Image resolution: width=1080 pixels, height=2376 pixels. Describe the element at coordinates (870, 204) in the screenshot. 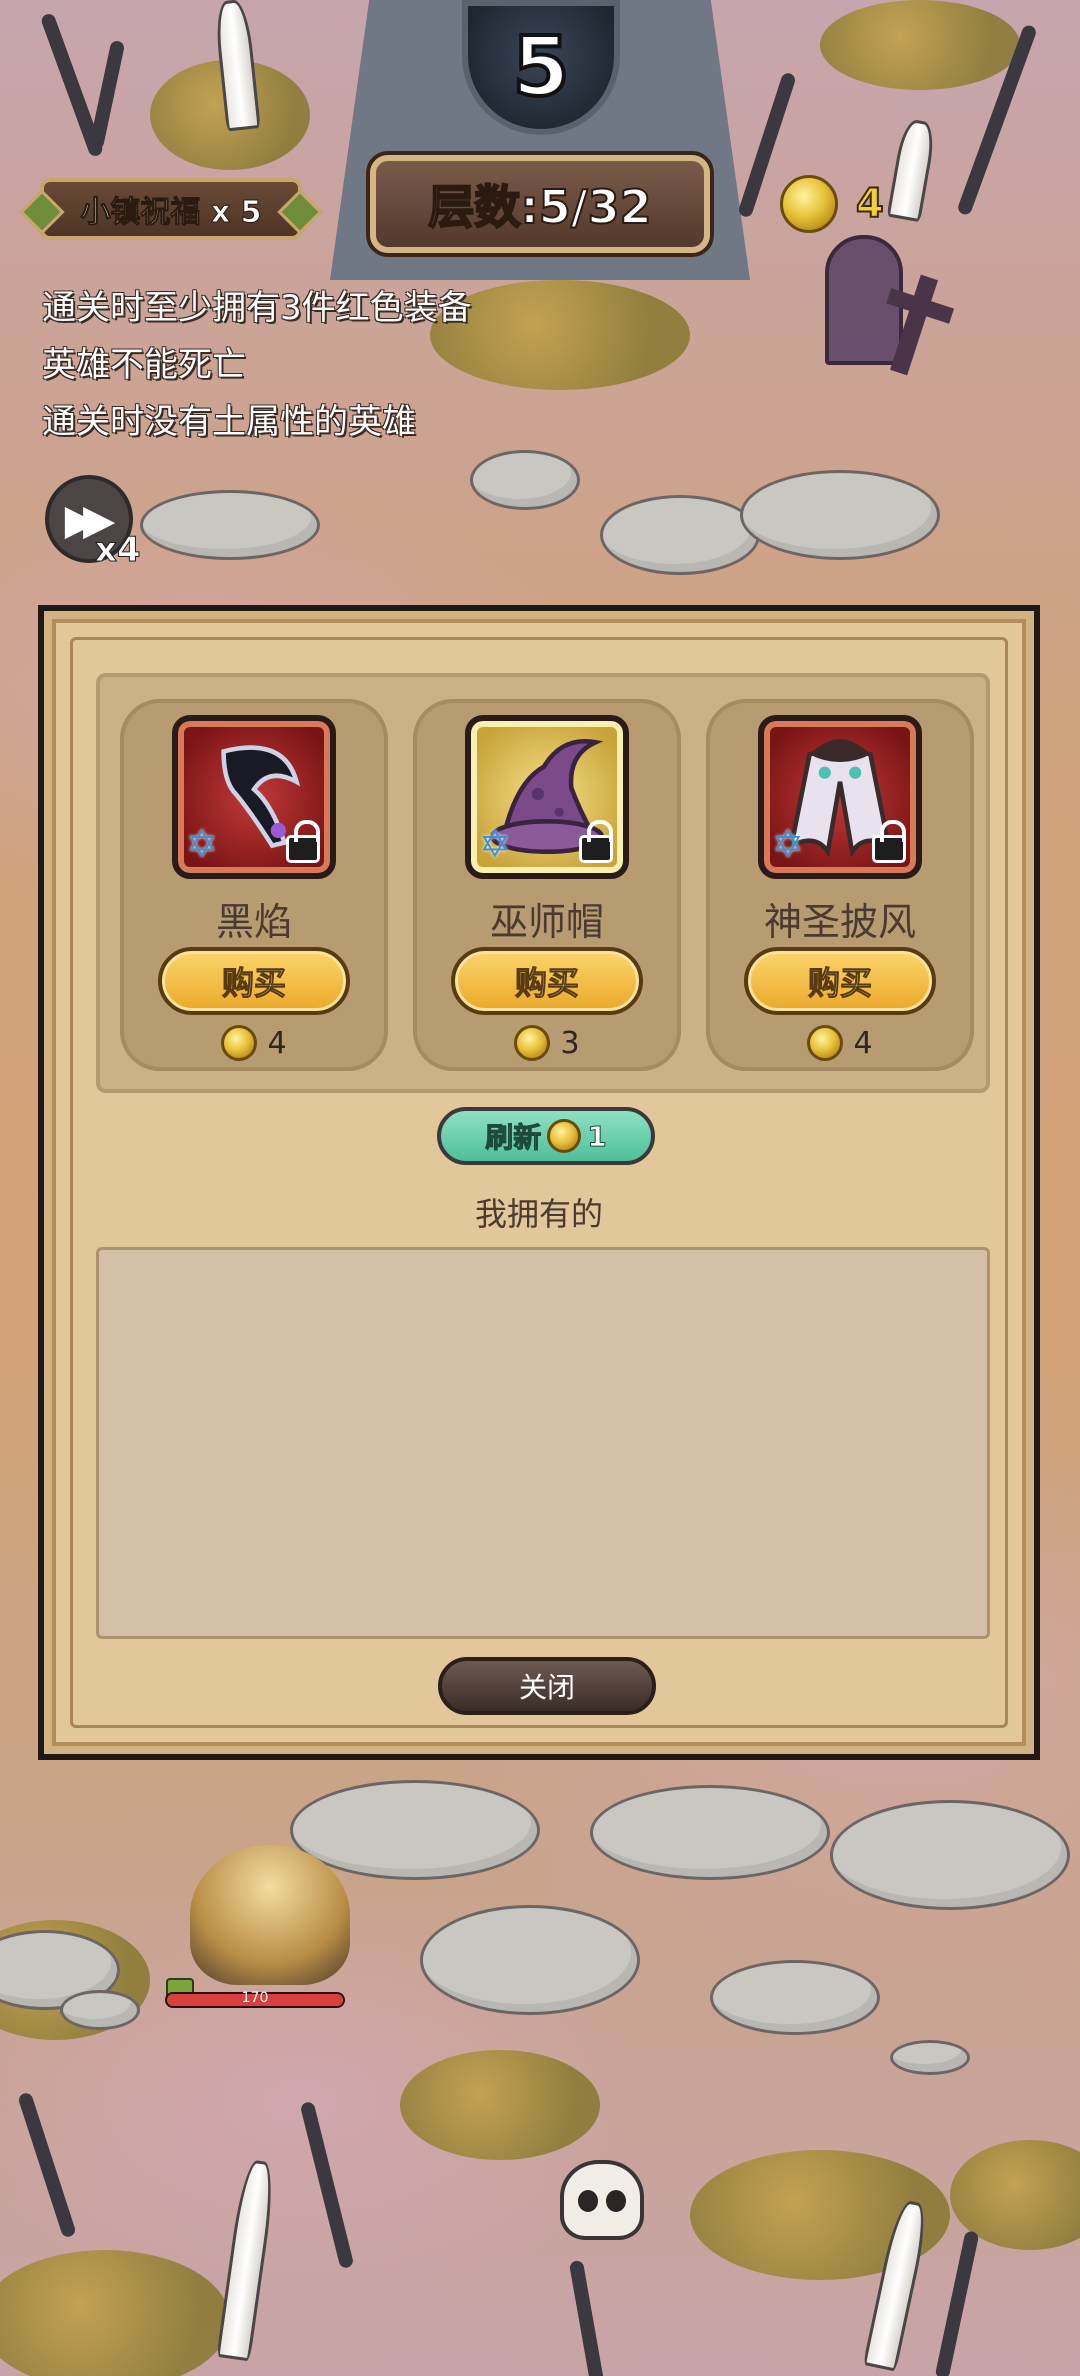

I see `coin-amount: 4` at that location.